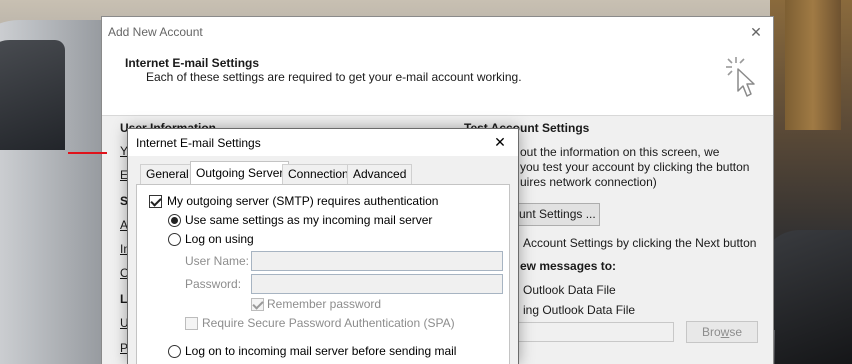 This screenshot has height=364, width=852. Describe the element at coordinates (377, 284) in the screenshot. I see `password-input` at that location.